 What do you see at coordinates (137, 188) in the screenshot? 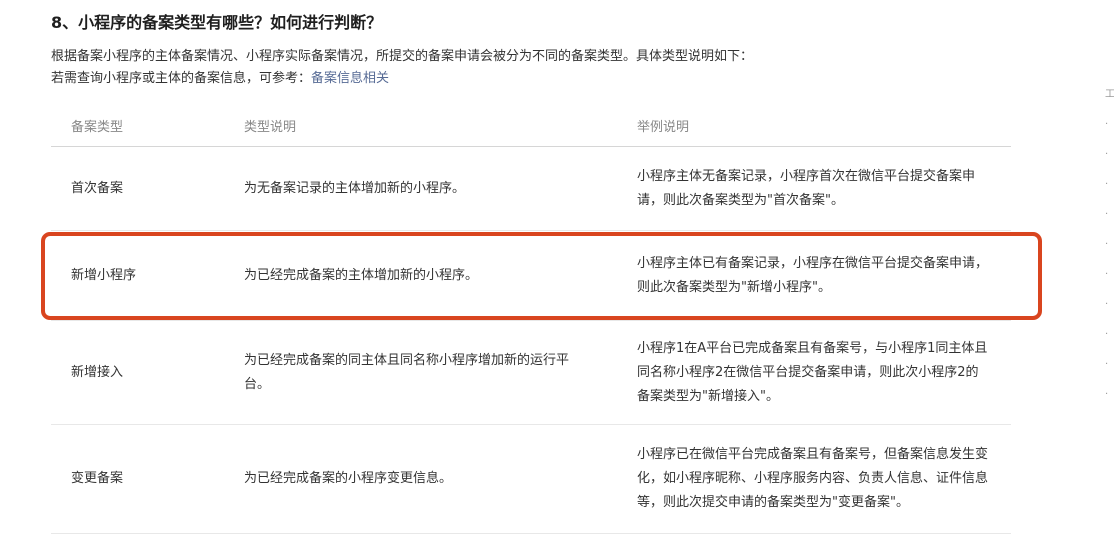
I see `row-type: 首次备案` at bounding box center [137, 188].